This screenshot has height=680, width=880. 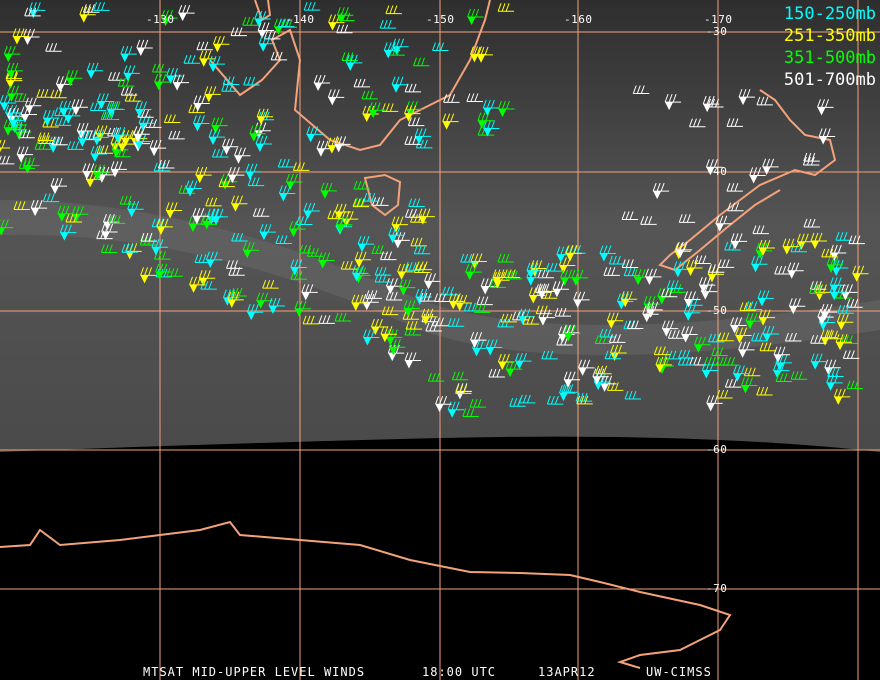 What do you see at coordinates (160, 19) in the screenshot?
I see `longitude-label: -130` at bounding box center [160, 19].